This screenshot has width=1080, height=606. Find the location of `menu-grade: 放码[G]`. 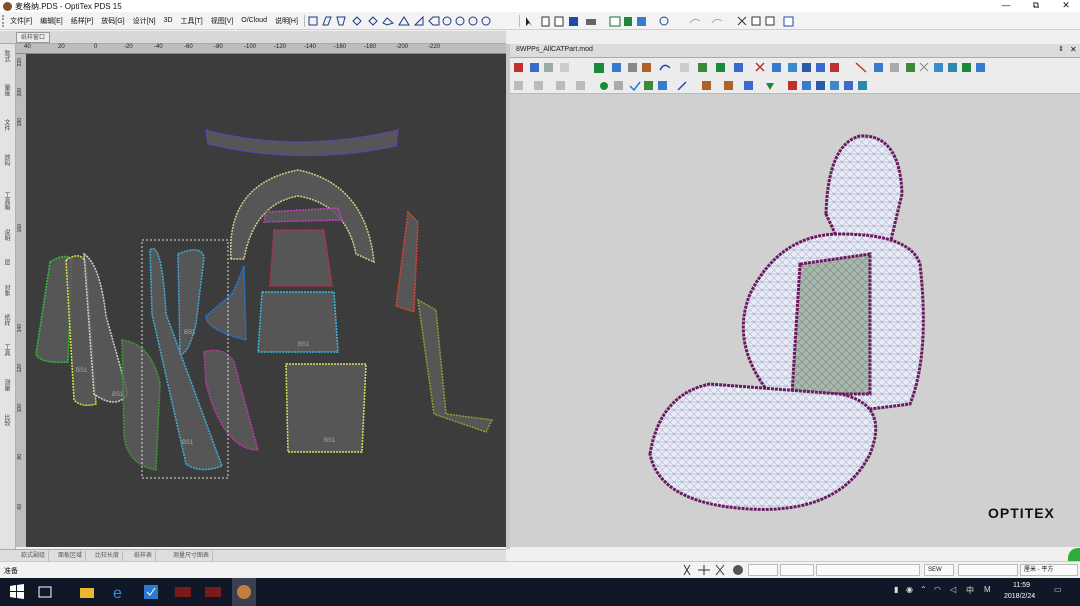

menu-grade: 放码[G] is located at coordinates (112, 21).